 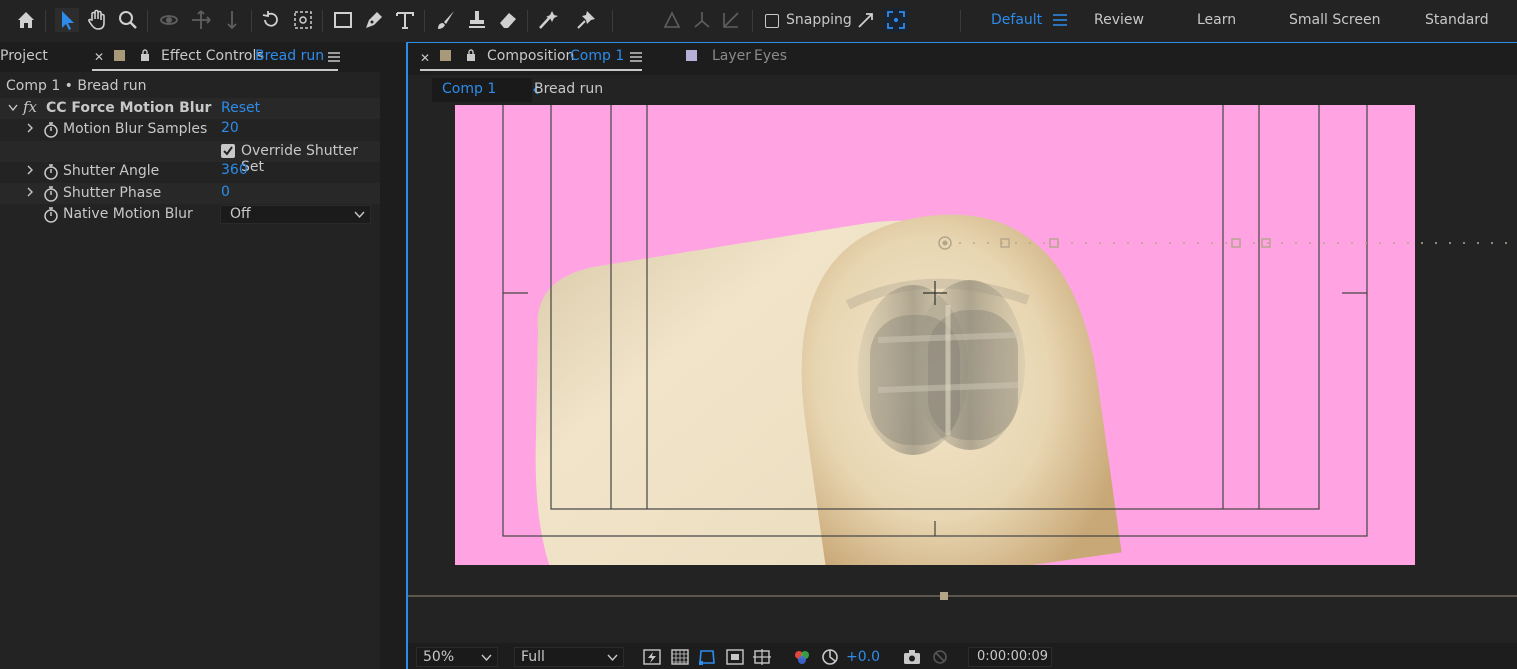 What do you see at coordinates (169, 20) in the screenshot?
I see `orbit-camera-icon` at bounding box center [169, 20].